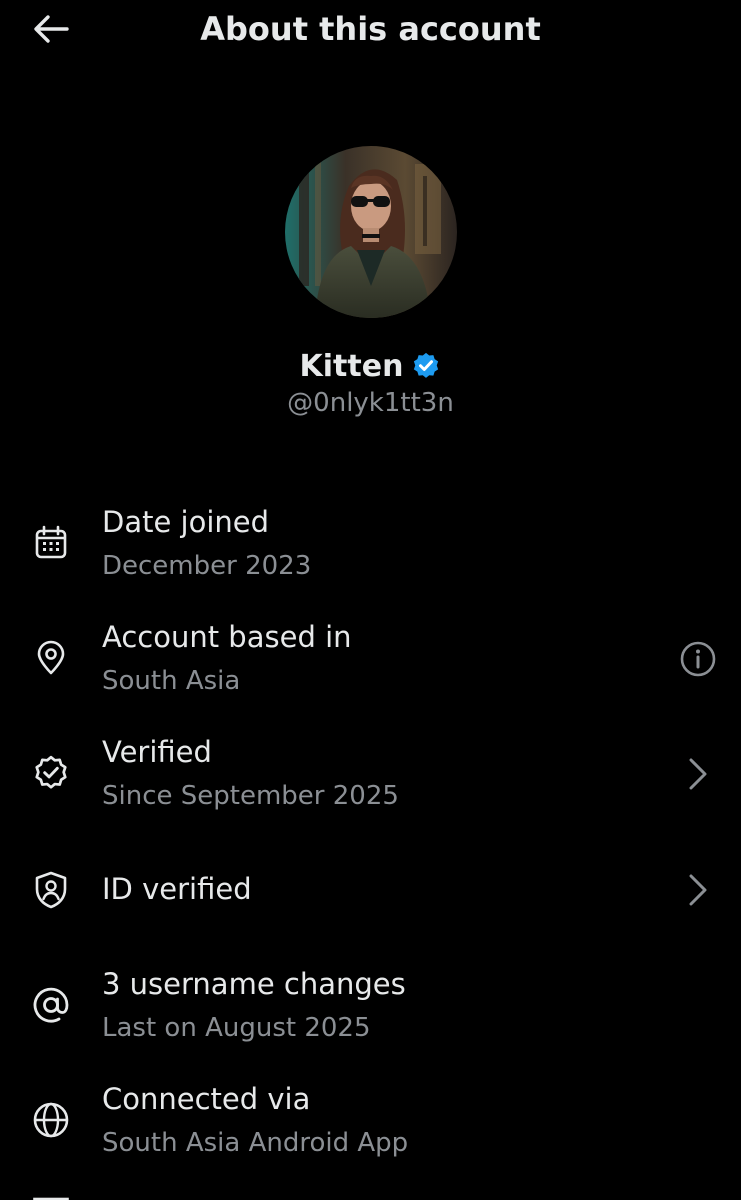 The height and width of the screenshot is (1200, 741). What do you see at coordinates (227, 637) in the screenshot?
I see `row-title: Account based in` at bounding box center [227, 637].